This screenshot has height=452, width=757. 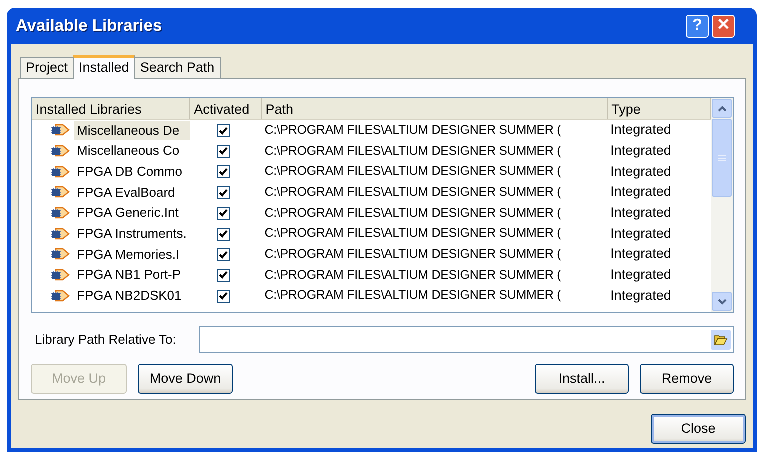 I want to click on chevron-down-icon, so click(x=722, y=301).